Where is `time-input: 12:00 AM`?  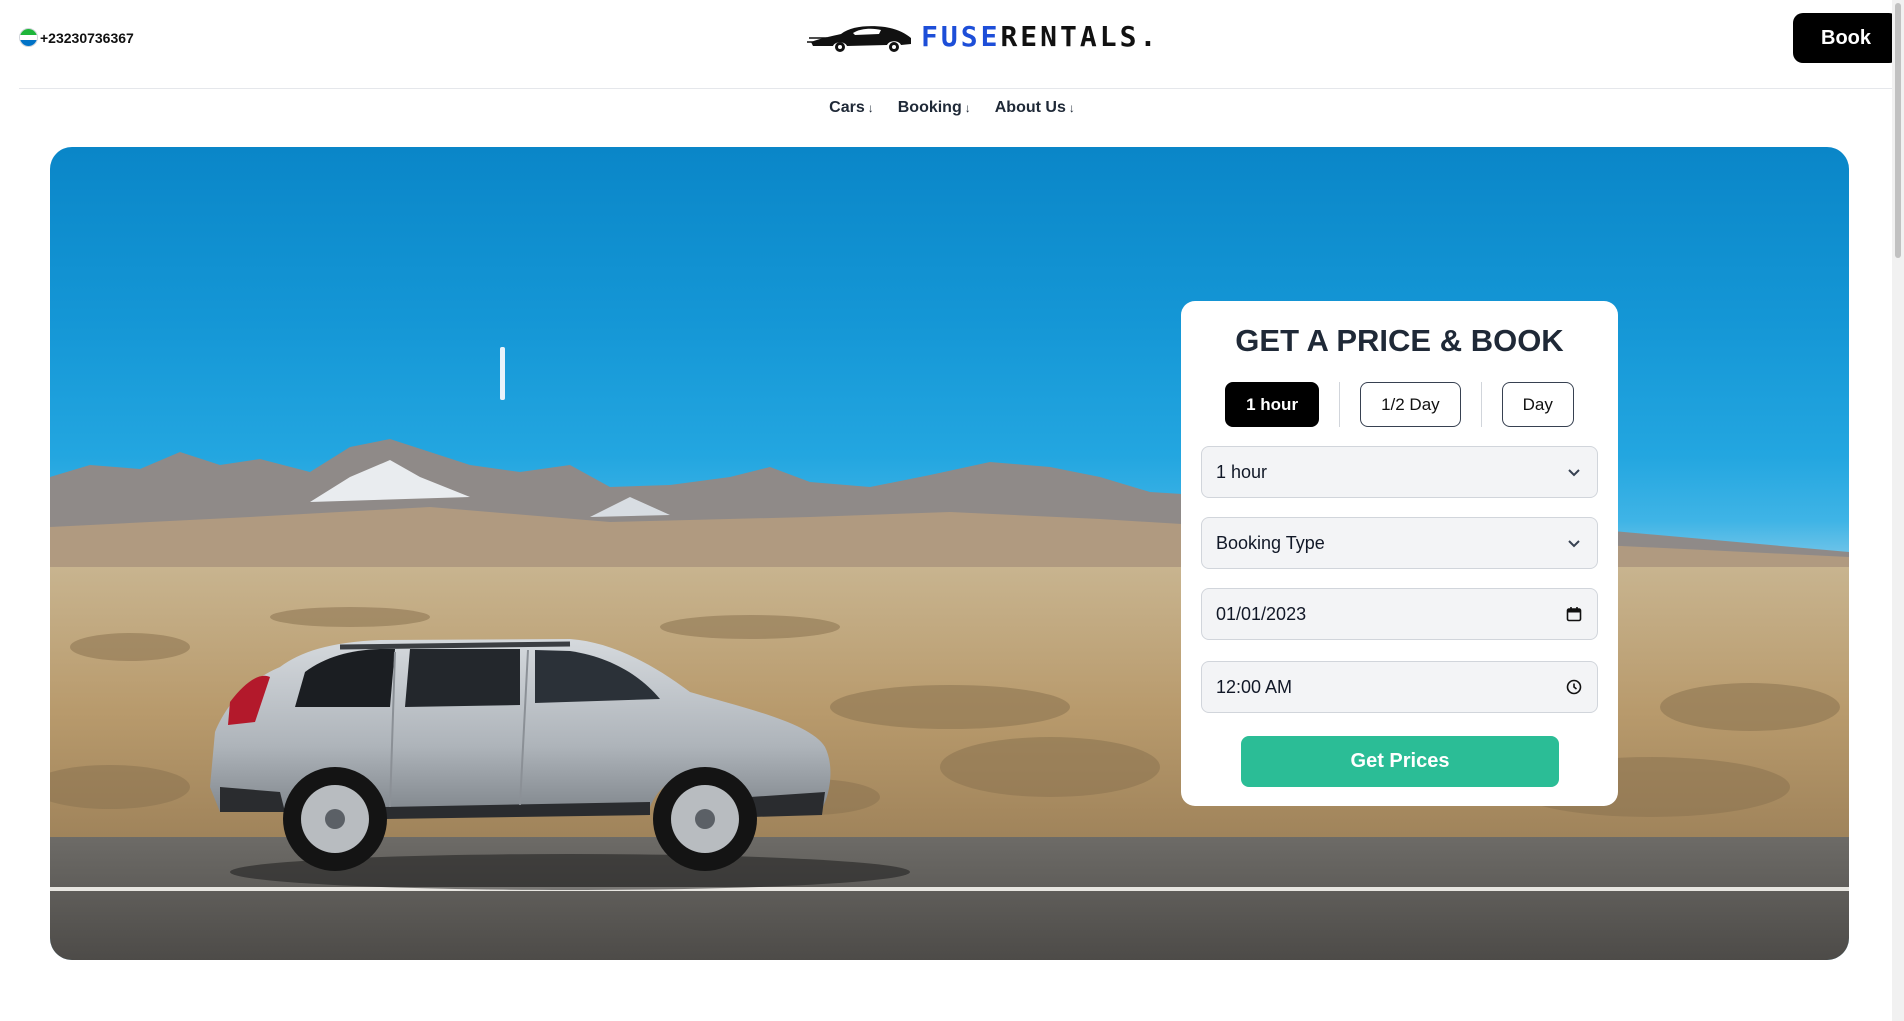 time-input: 12:00 AM is located at coordinates (1399, 687).